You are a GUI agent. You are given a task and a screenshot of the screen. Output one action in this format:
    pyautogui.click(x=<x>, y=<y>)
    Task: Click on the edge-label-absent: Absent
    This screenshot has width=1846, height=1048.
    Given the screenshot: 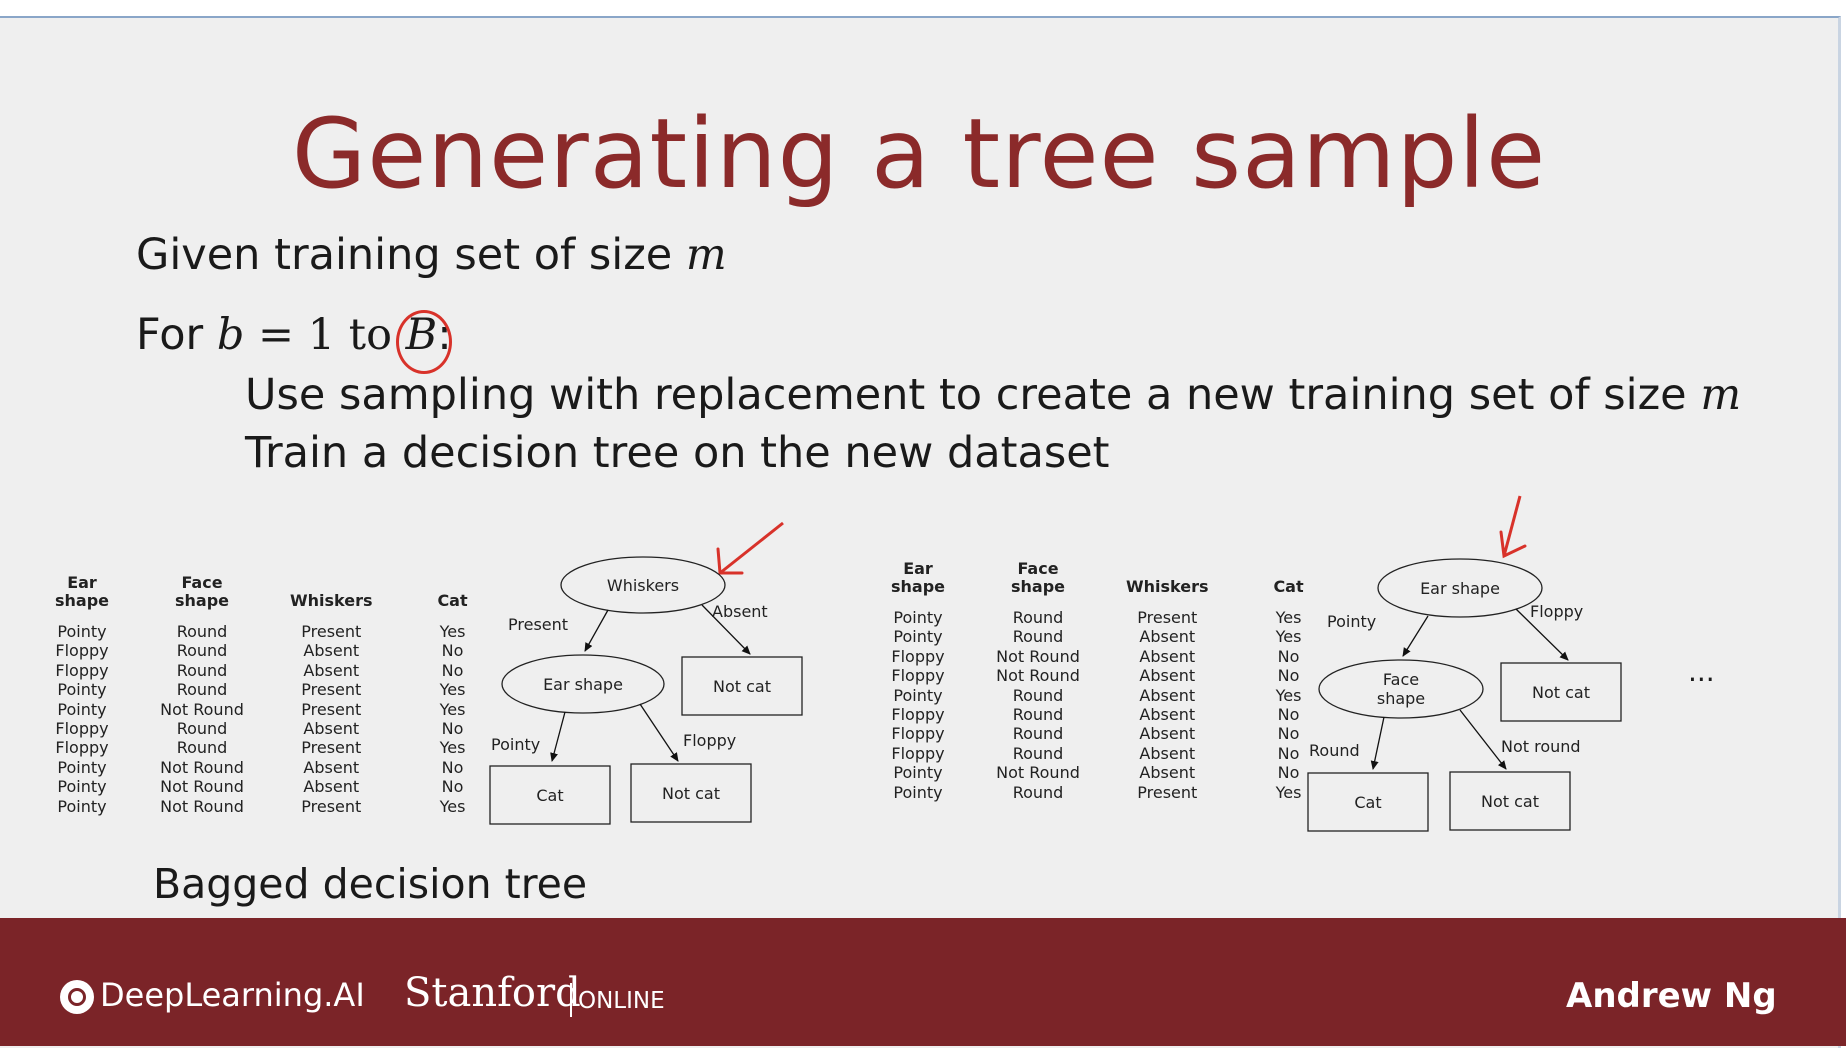 What is the action you would take?
    pyautogui.click(x=740, y=611)
    